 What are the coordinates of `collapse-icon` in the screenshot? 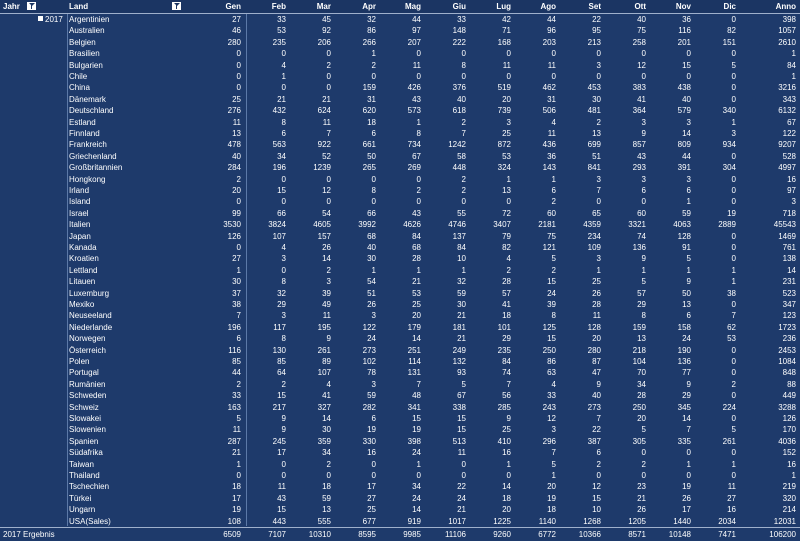 It's located at (40, 18).